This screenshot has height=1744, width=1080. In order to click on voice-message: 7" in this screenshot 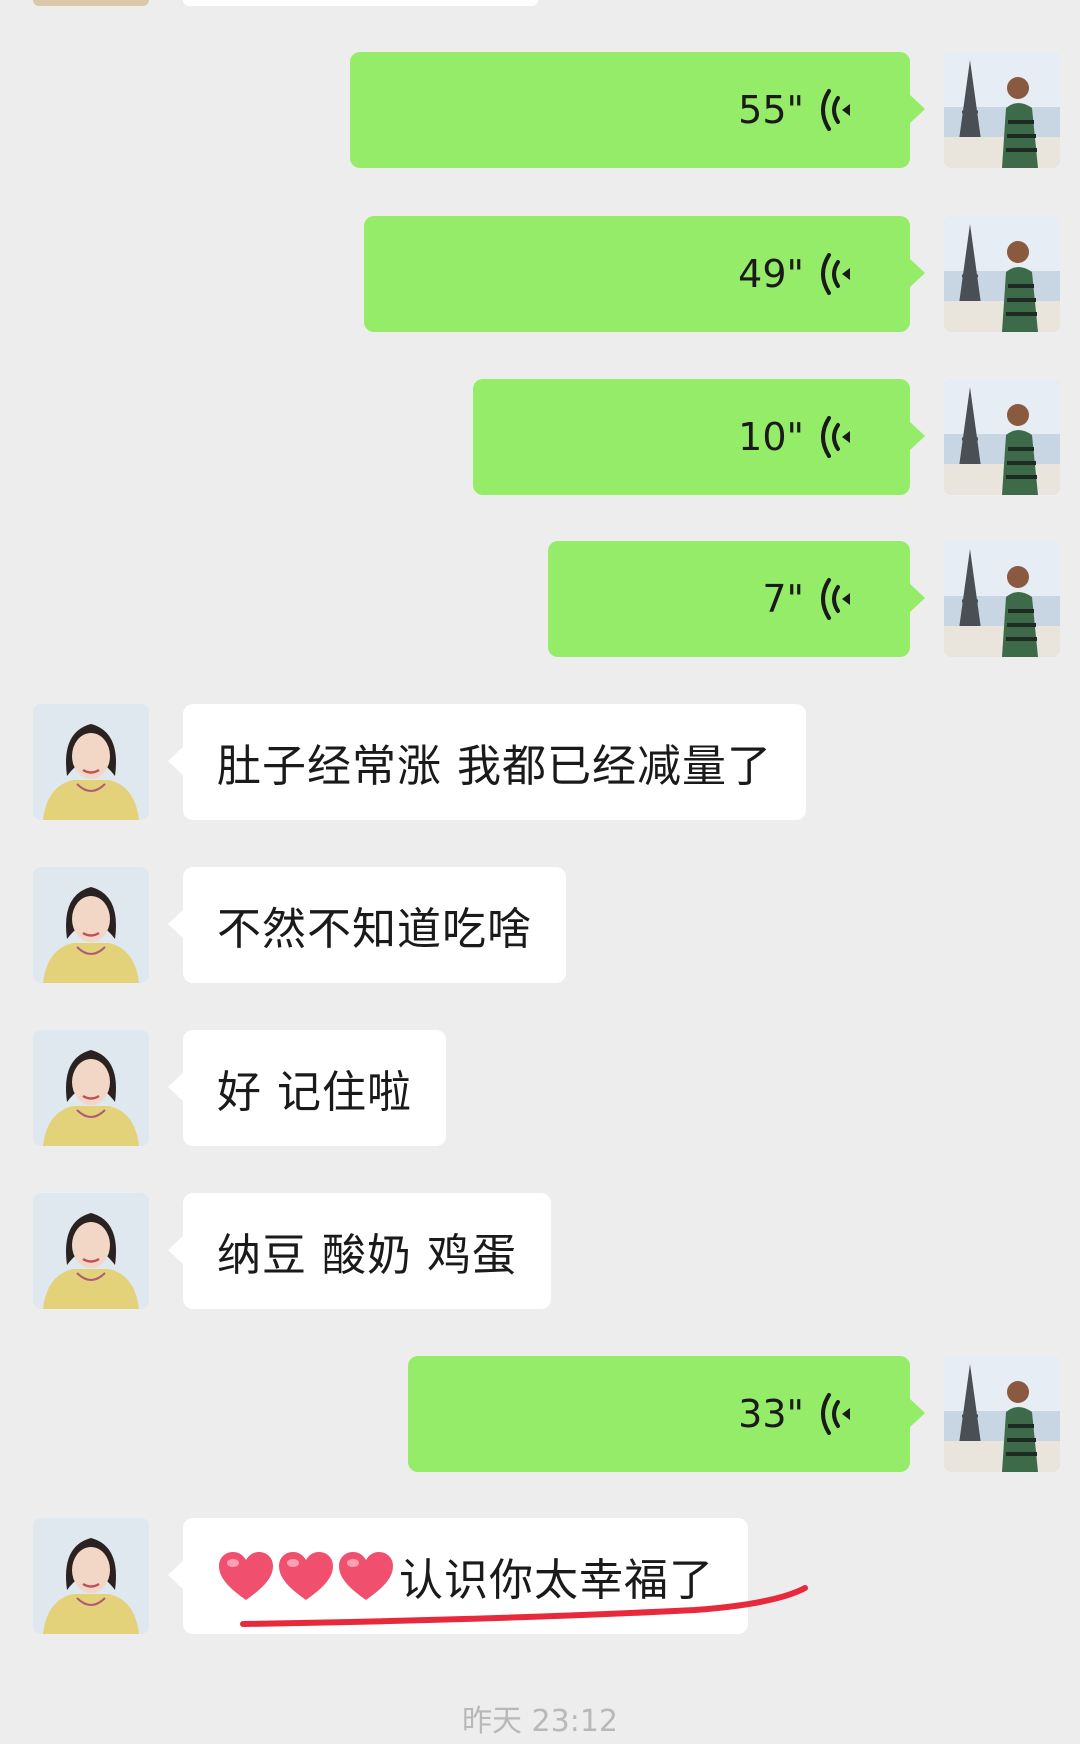, I will do `click(736, 599)`.